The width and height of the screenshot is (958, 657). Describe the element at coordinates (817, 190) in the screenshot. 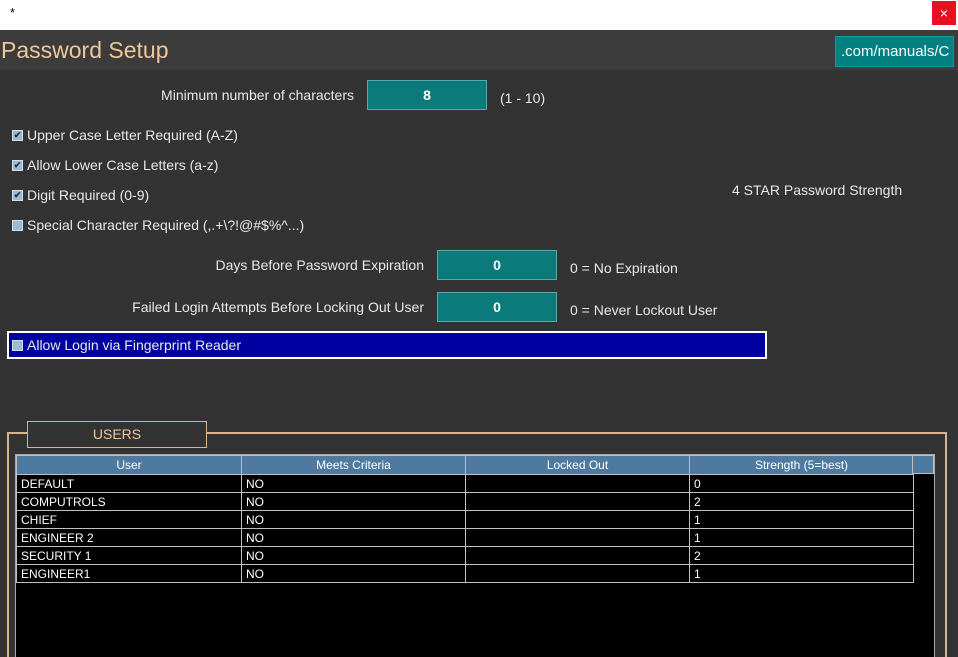

I see `password-strength-text: 4 STAR Password Strength` at that location.